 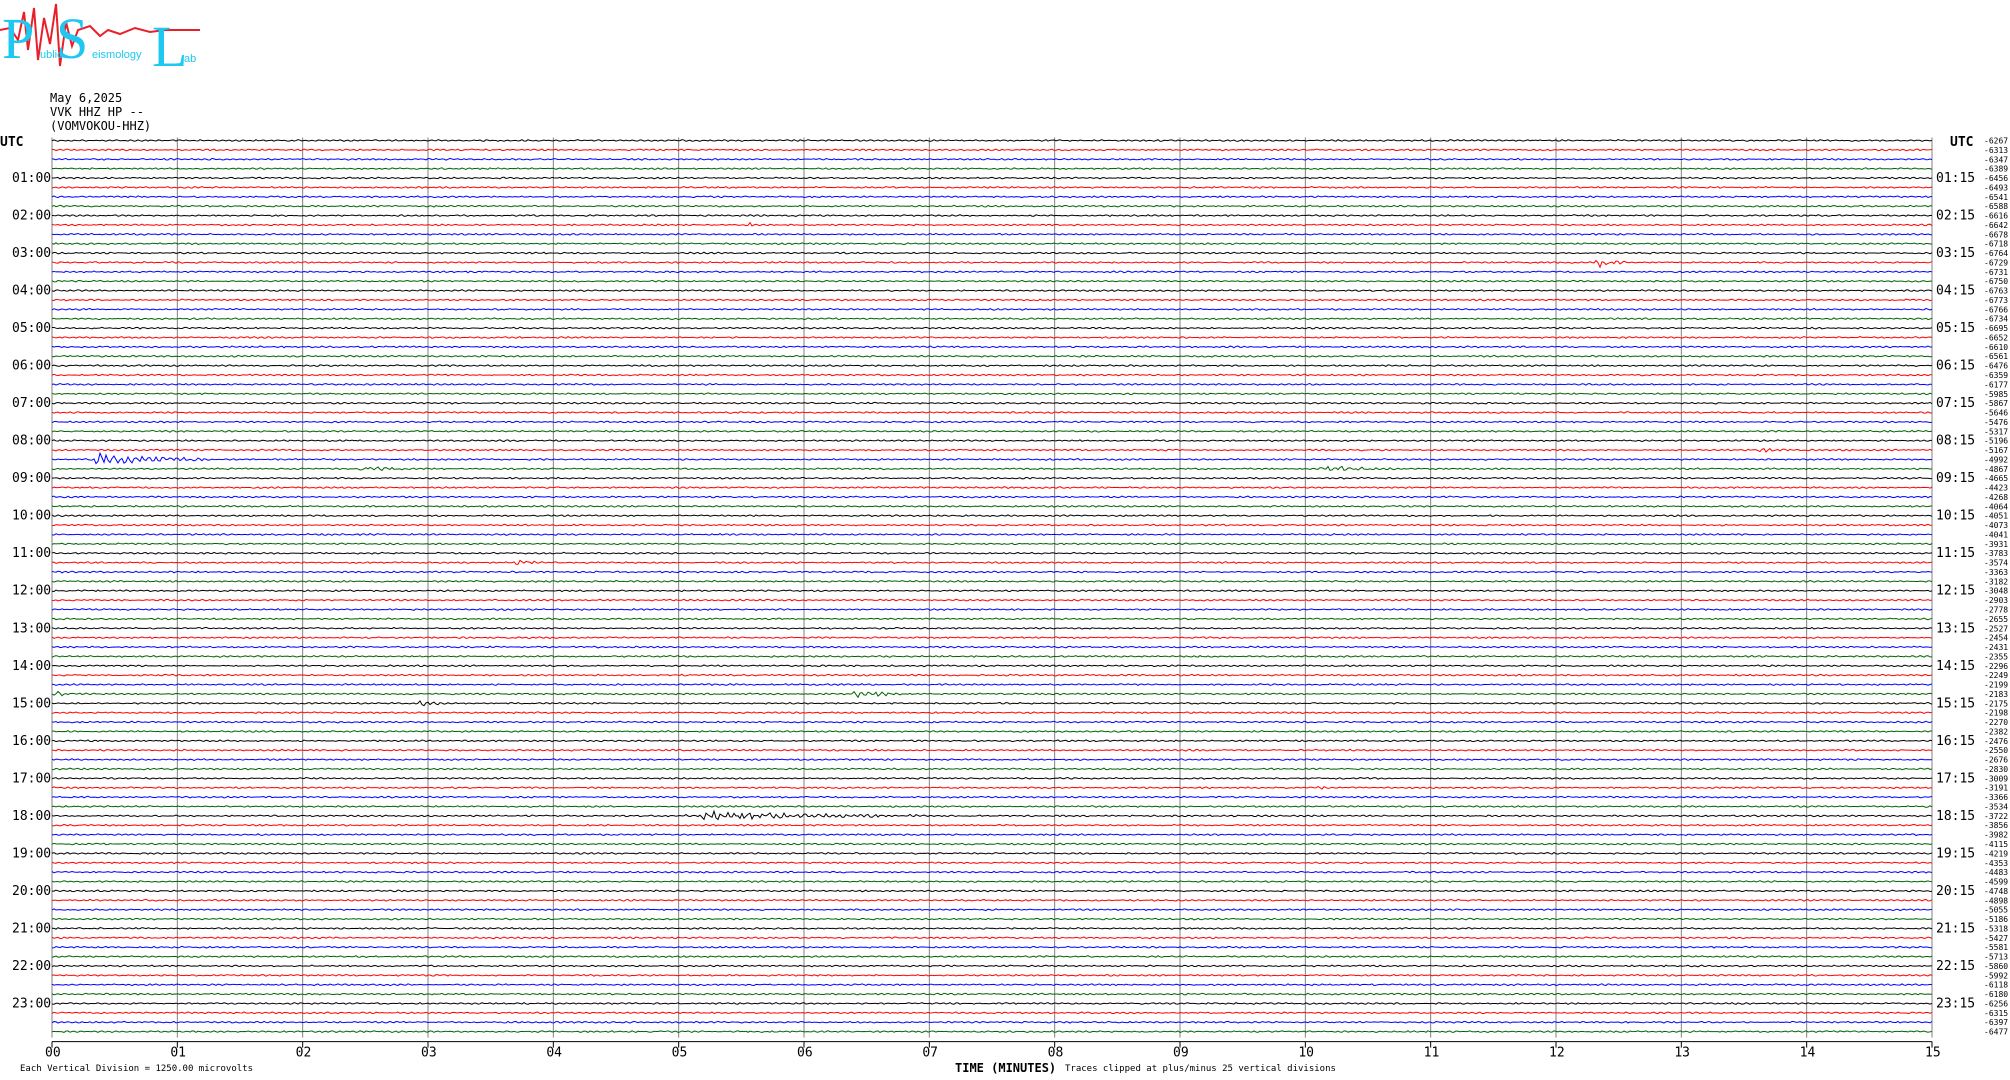 What do you see at coordinates (1996, 825) in the screenshot?
I see `row-offset-label: -3856` at bounding box center [1996, 825].